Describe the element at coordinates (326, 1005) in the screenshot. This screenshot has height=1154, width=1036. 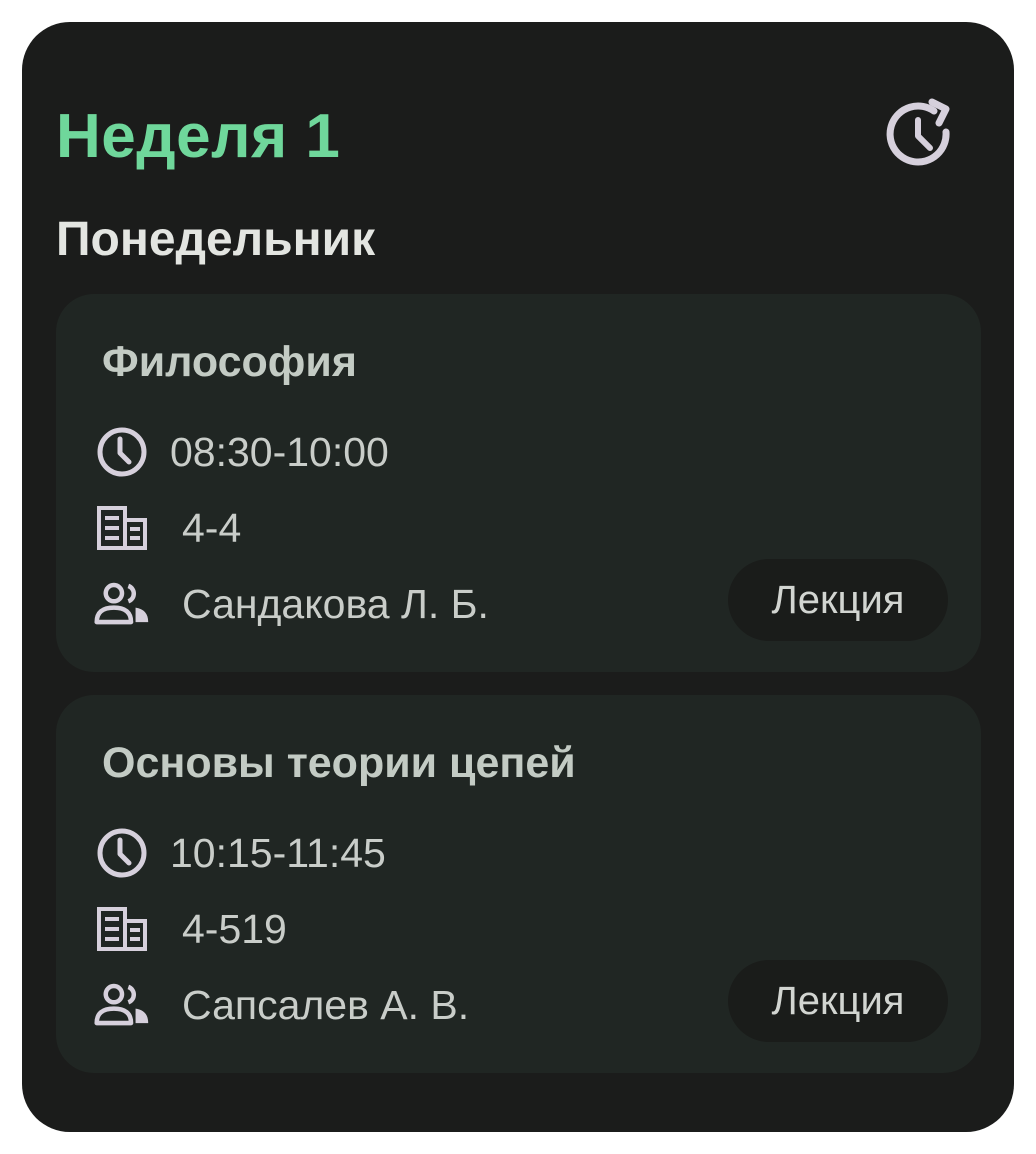
I see `lesson-teacher: Сапсалев А. В.` at that location.